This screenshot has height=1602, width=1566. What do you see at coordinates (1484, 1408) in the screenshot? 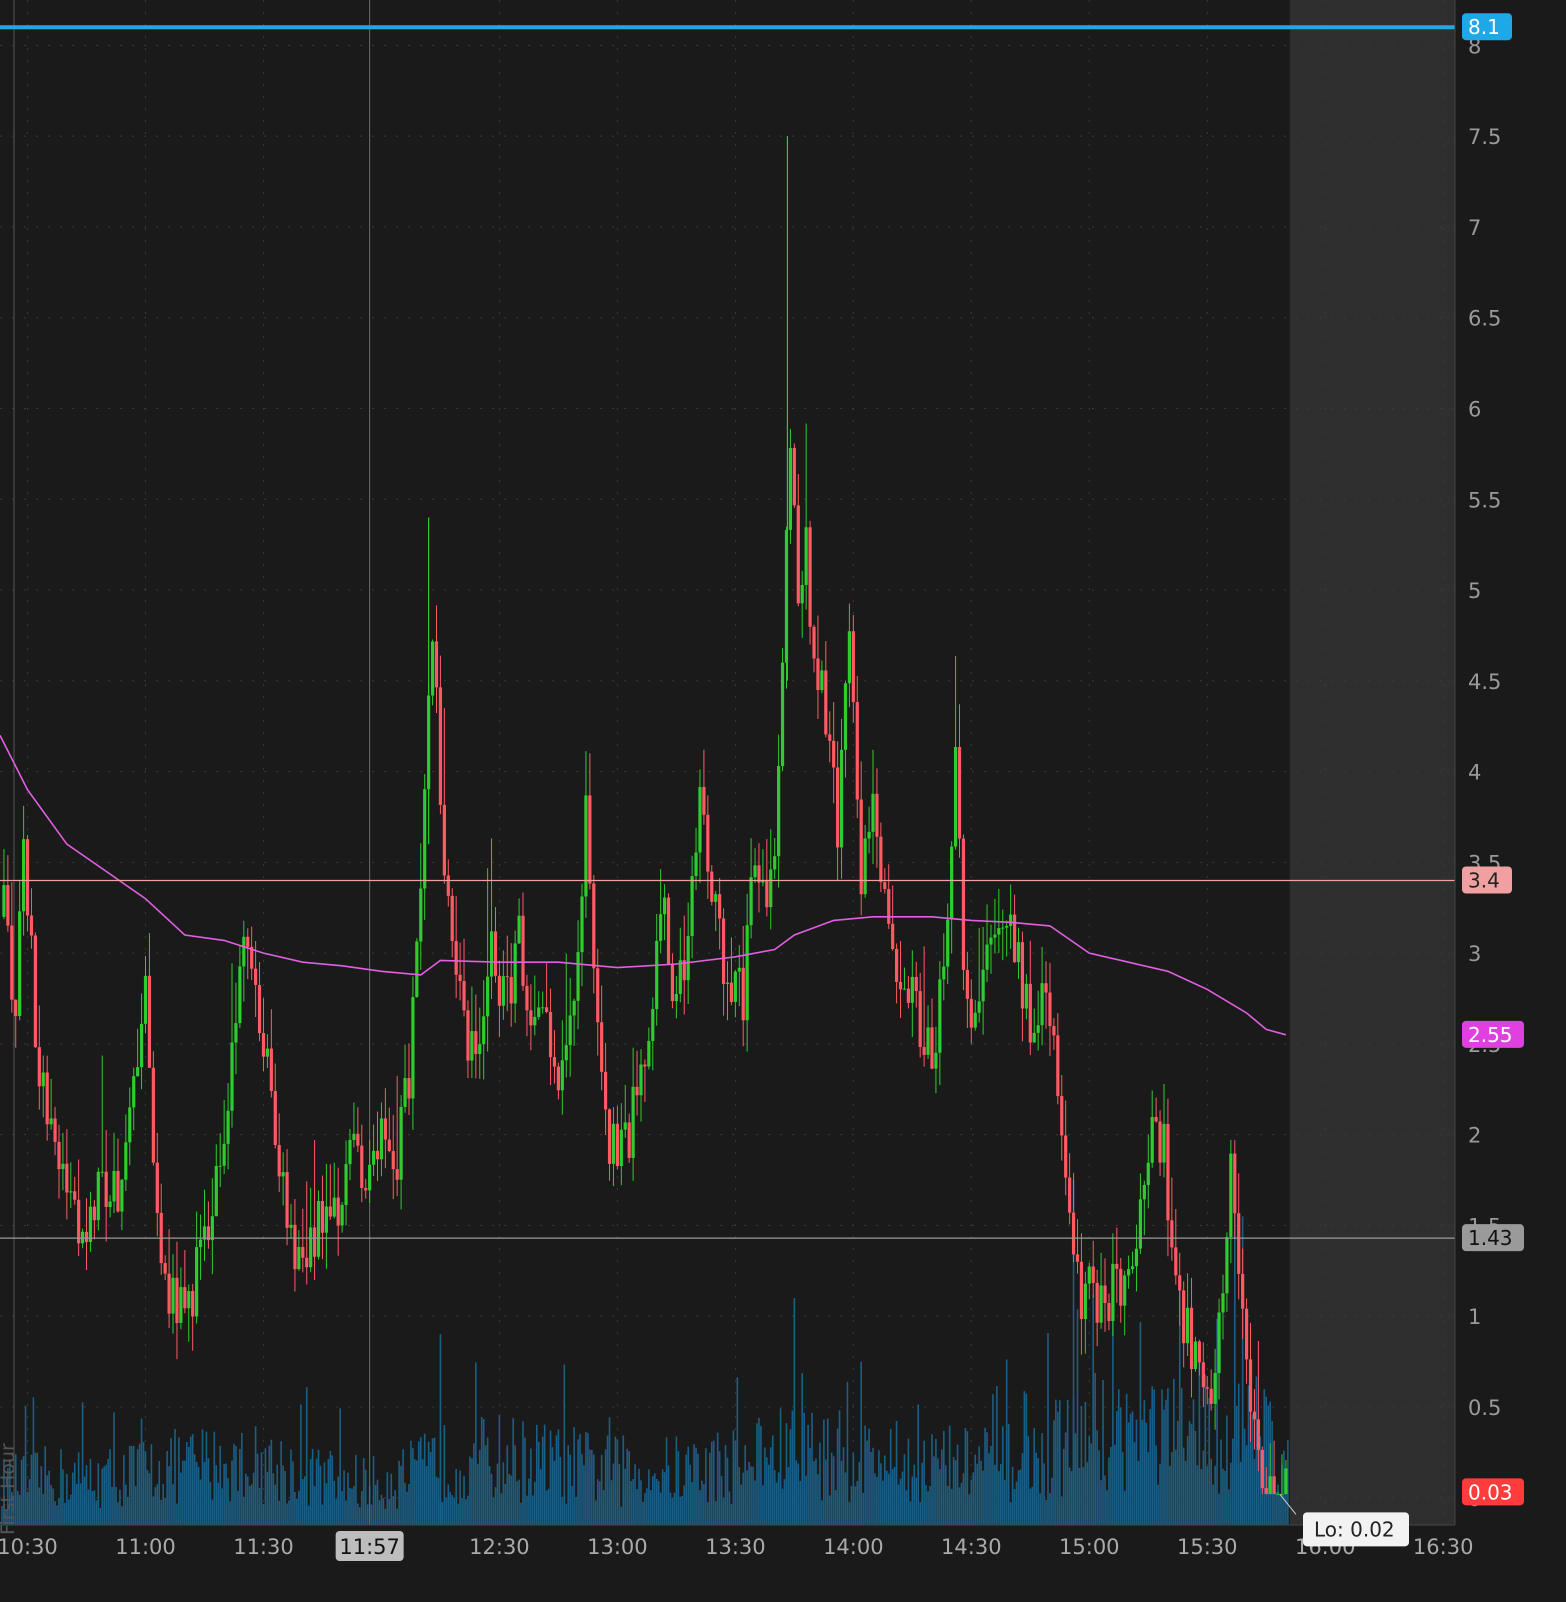
I see `y-tick-label: 0.5` at bounding box center [1484, 1408].